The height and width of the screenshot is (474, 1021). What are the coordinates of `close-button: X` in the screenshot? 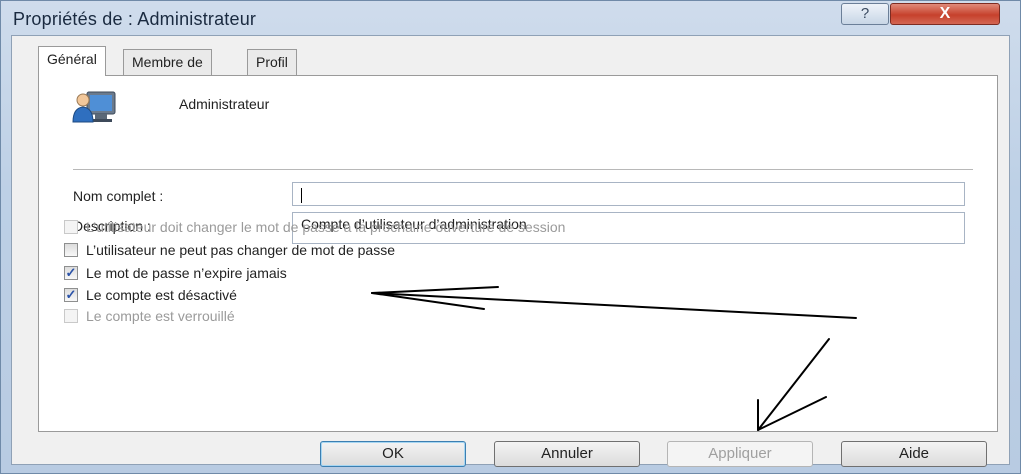 It's located at (945, 14).